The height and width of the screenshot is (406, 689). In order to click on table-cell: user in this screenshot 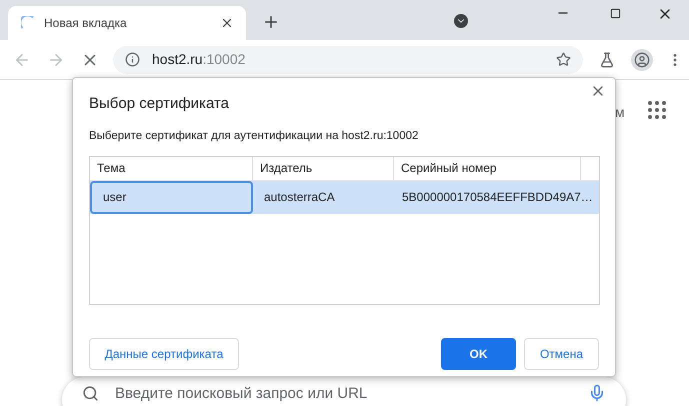, I will do `click(171, 197)`.